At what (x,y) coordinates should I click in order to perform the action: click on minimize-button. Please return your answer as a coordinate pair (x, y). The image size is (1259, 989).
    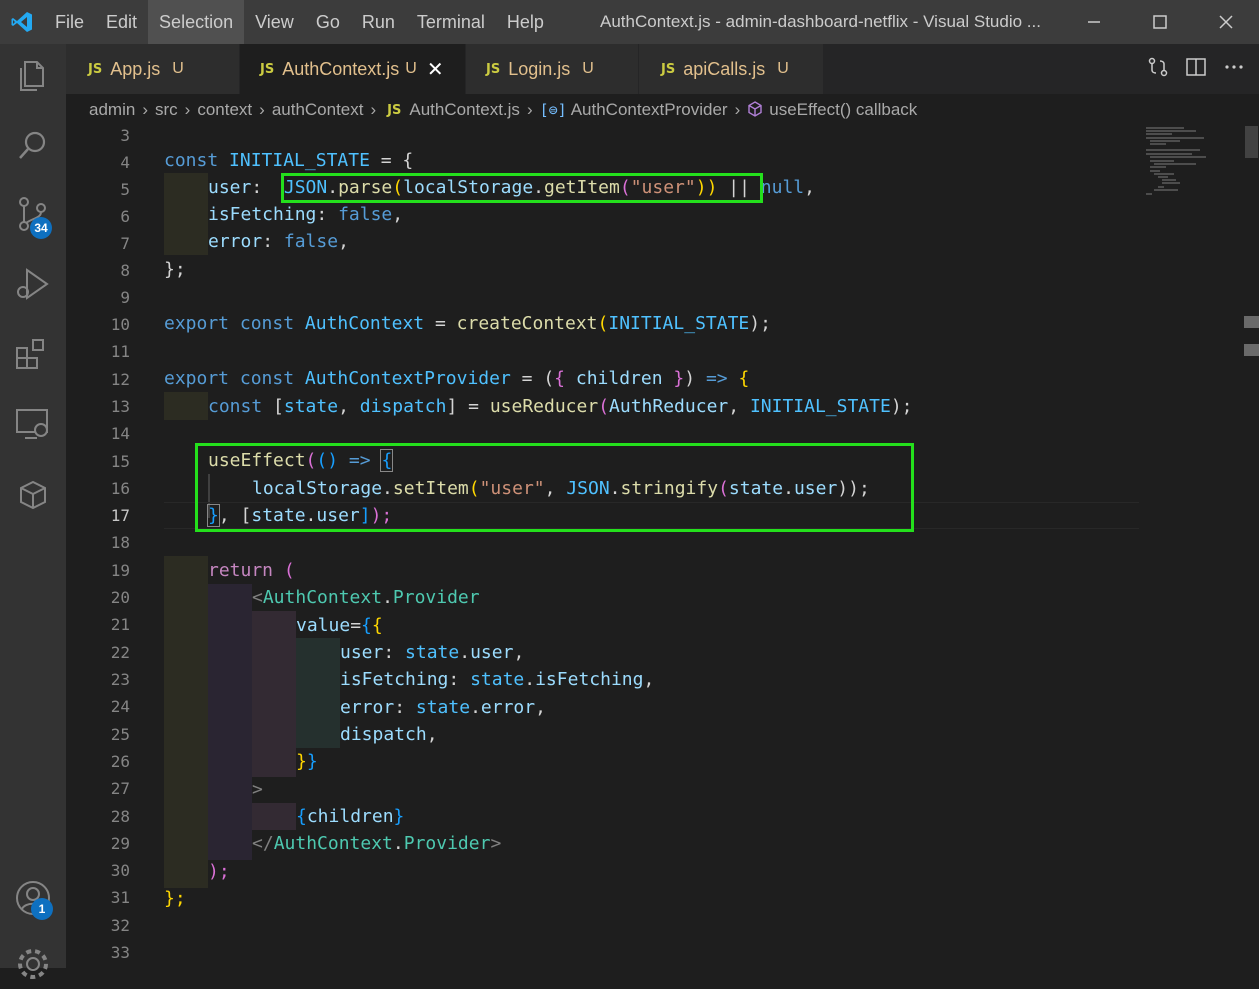
    Looking at the image, I should click on (1094, 22).